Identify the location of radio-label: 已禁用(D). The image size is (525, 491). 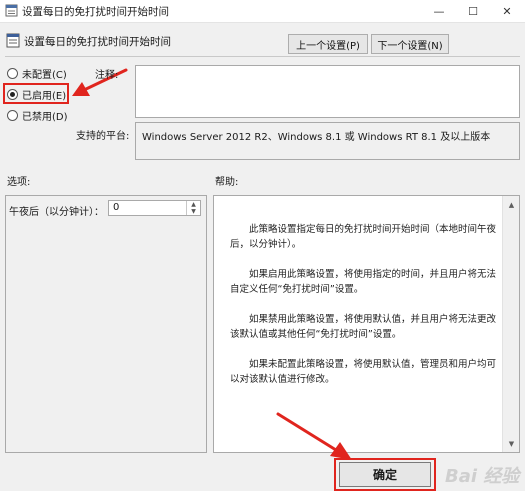
(45, 117).